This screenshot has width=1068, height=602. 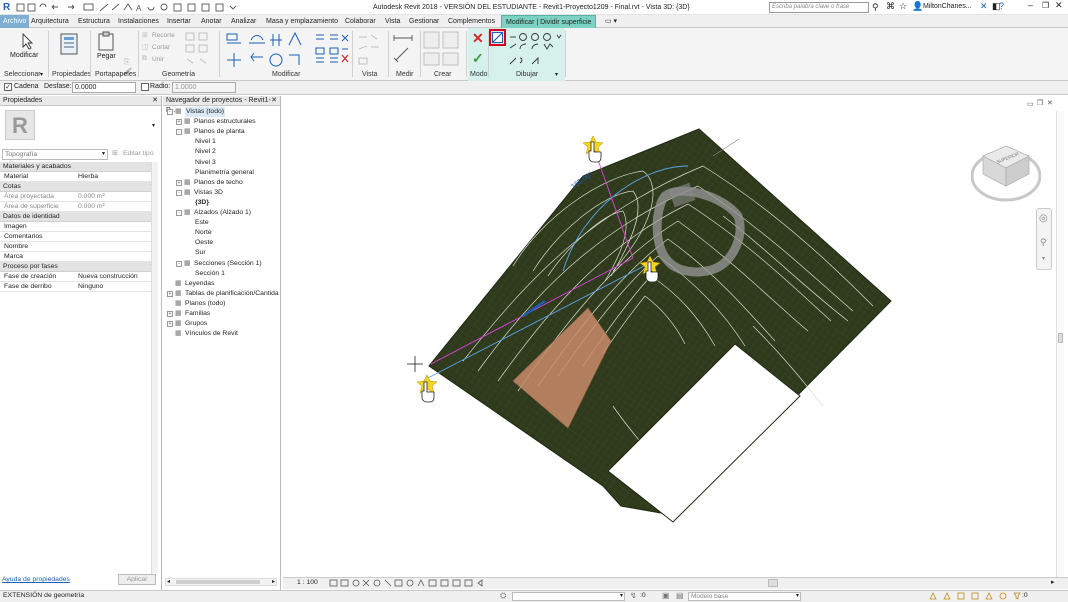 I want to click on property-row: Área proyectada 0.000 m², so click(x=79, y=197).